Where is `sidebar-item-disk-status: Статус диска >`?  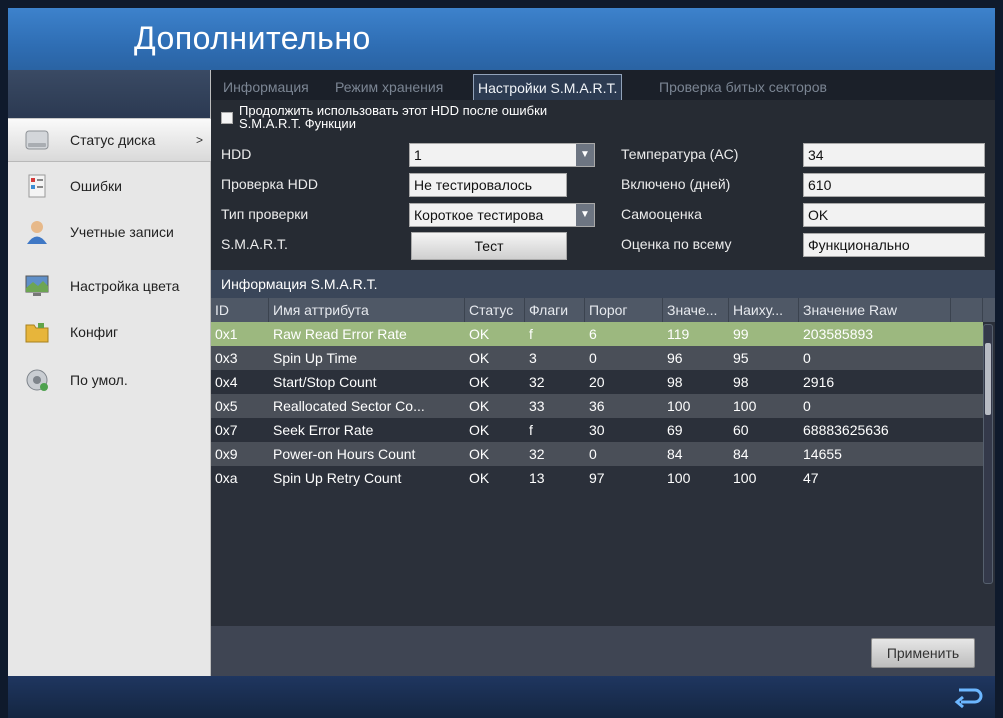
sidebar-item-disk-status: Статус диска > is located at coordinates (109, 140).